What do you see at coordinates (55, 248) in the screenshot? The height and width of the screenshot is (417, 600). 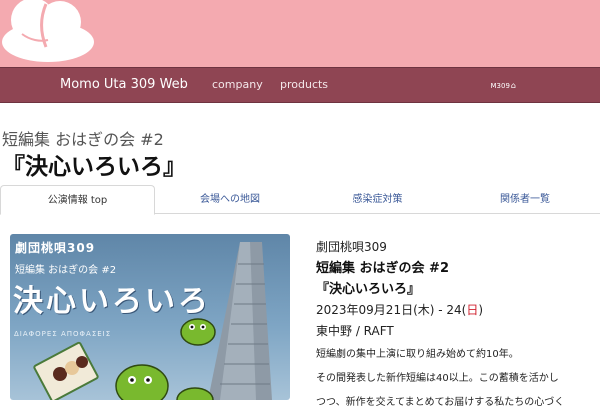 I see `poster-troupe: 劇団桃唄309` at bounding box center [55, 248].